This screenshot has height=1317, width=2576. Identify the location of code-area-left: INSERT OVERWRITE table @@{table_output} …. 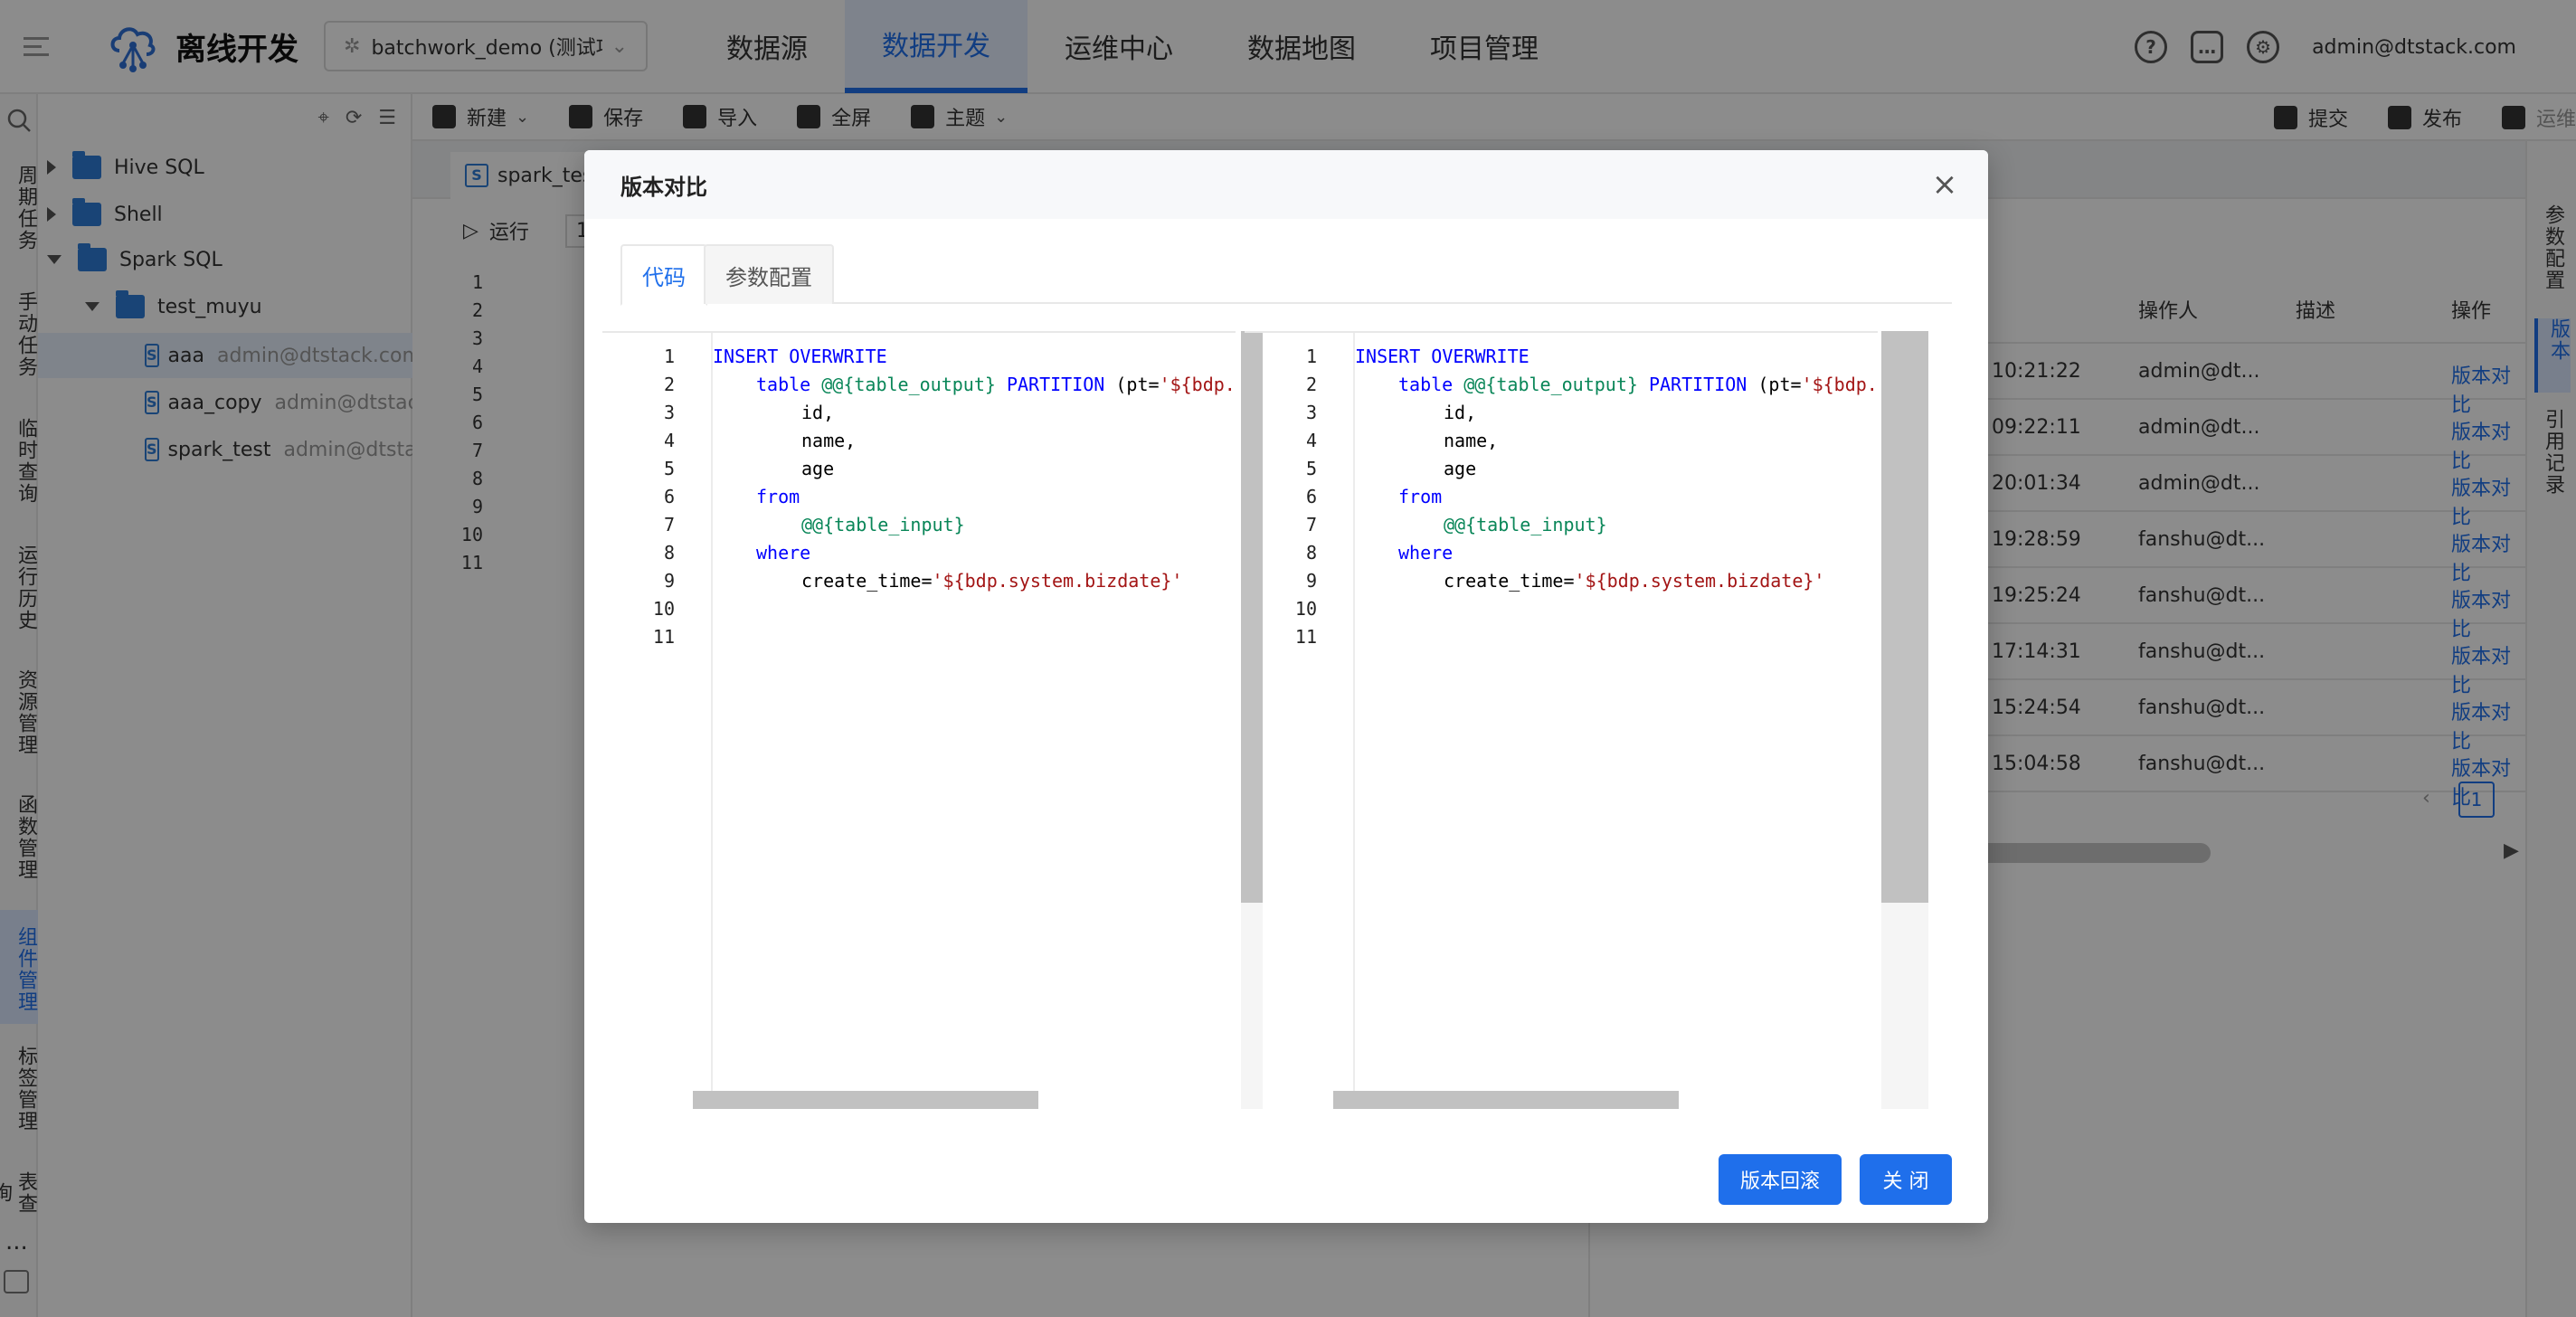
(974, 721).